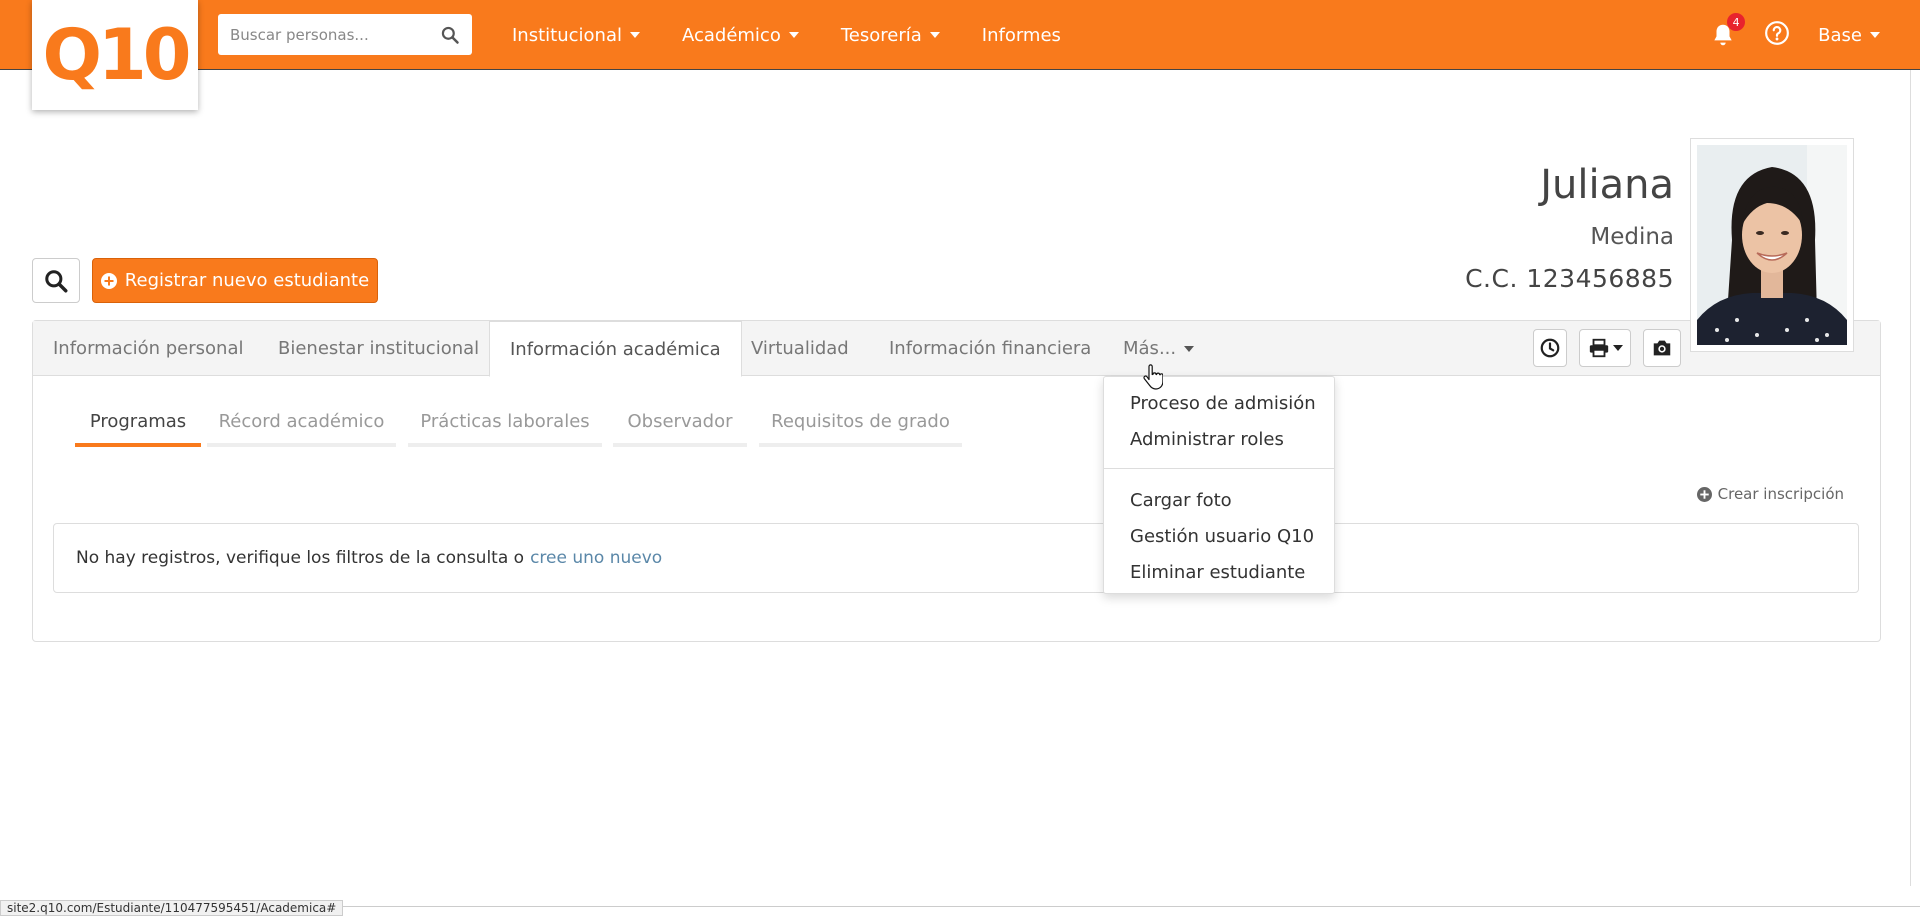 Image resolution: width=1920 pixels, height=916 pixels. What do you see at coordinates (1632, 237) in the screenshot?
I see `student-last-name: Medina` at bounding box center [1632, 237].